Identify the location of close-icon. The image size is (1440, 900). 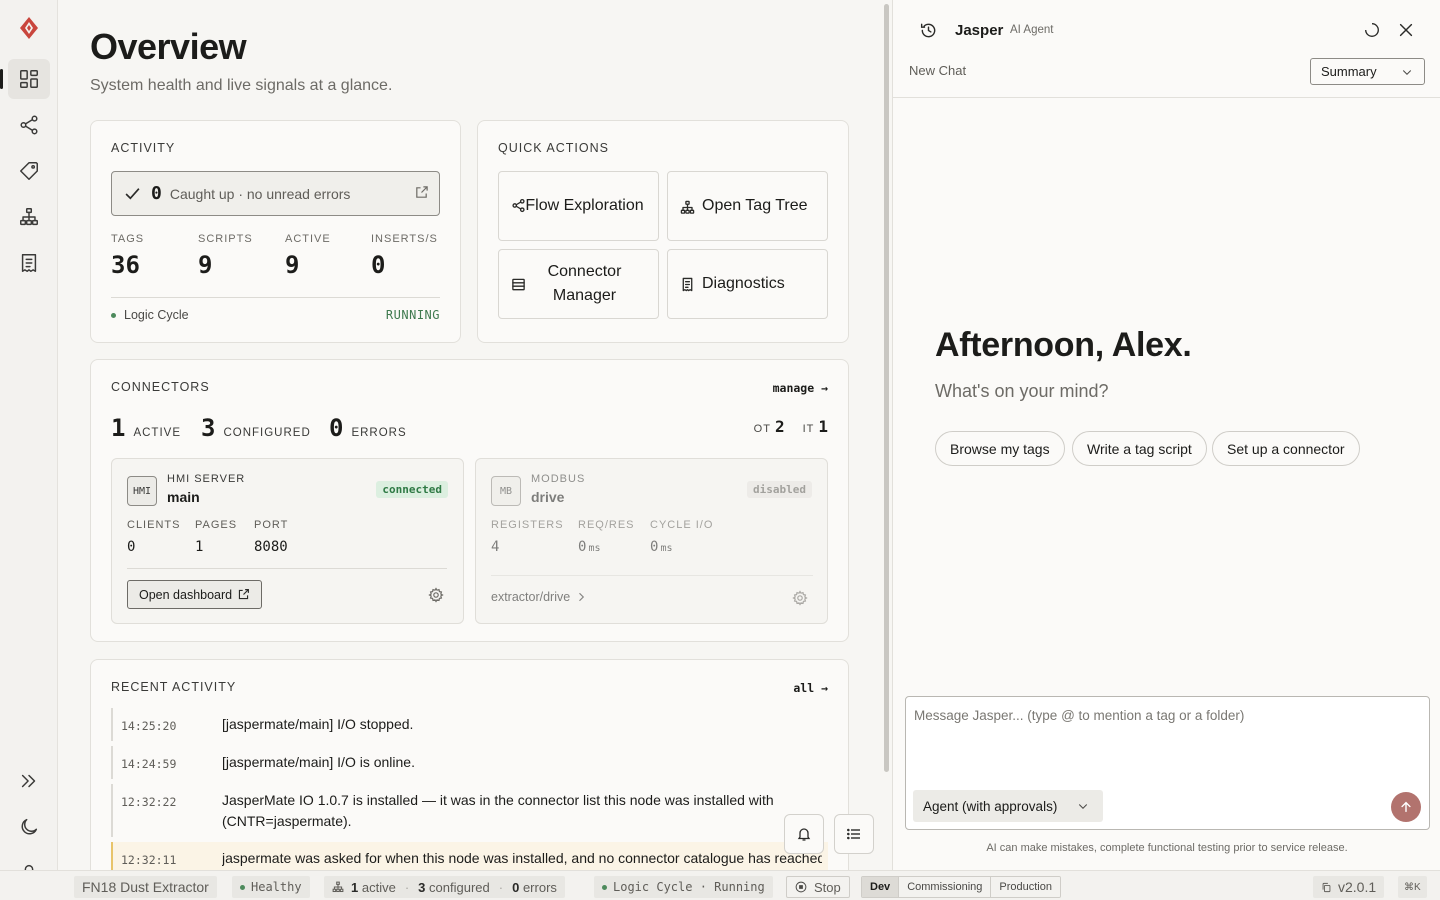
(1406, 30).